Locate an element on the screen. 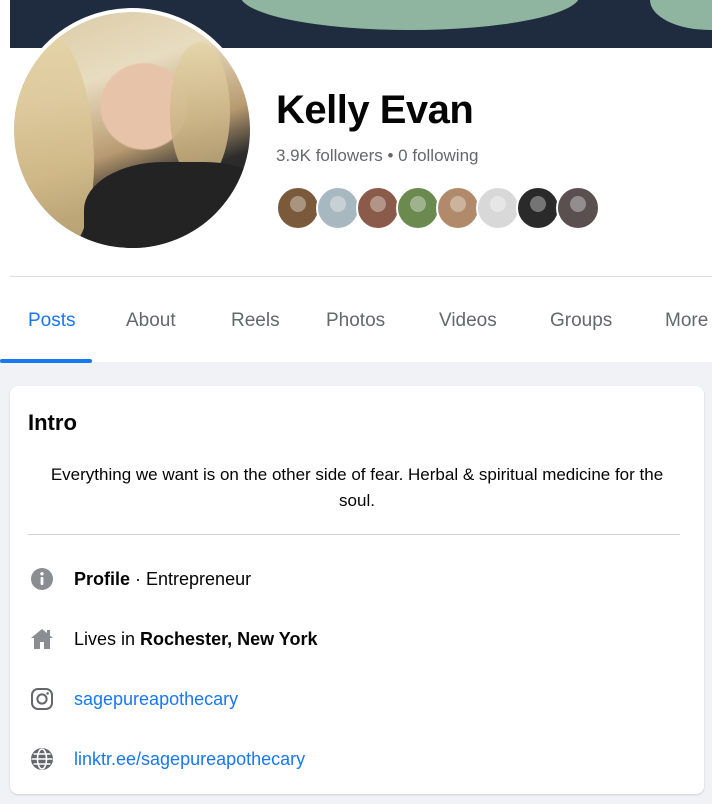  tab-photos: Photos is located at coordinates (355, 321).